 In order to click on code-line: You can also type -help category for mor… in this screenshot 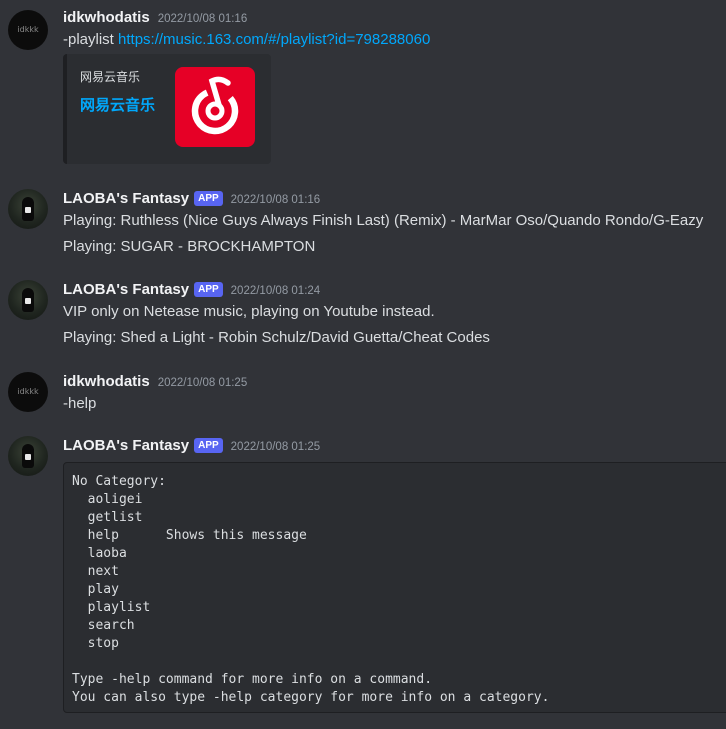, I will do `click(311, 697)`.